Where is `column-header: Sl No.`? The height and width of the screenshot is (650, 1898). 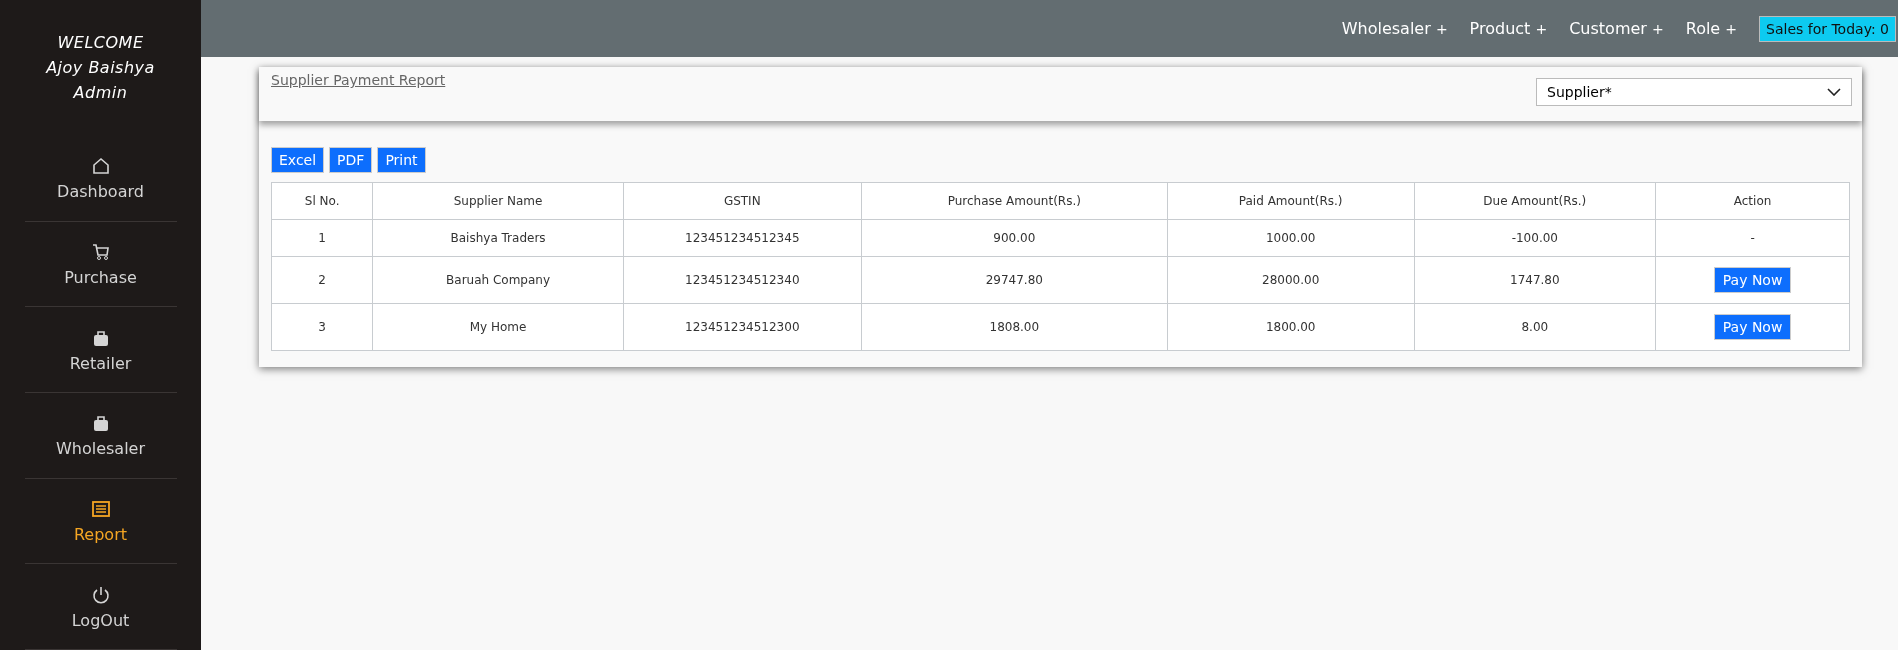
column-header: Sl No. is located at coordinates (322, 201).